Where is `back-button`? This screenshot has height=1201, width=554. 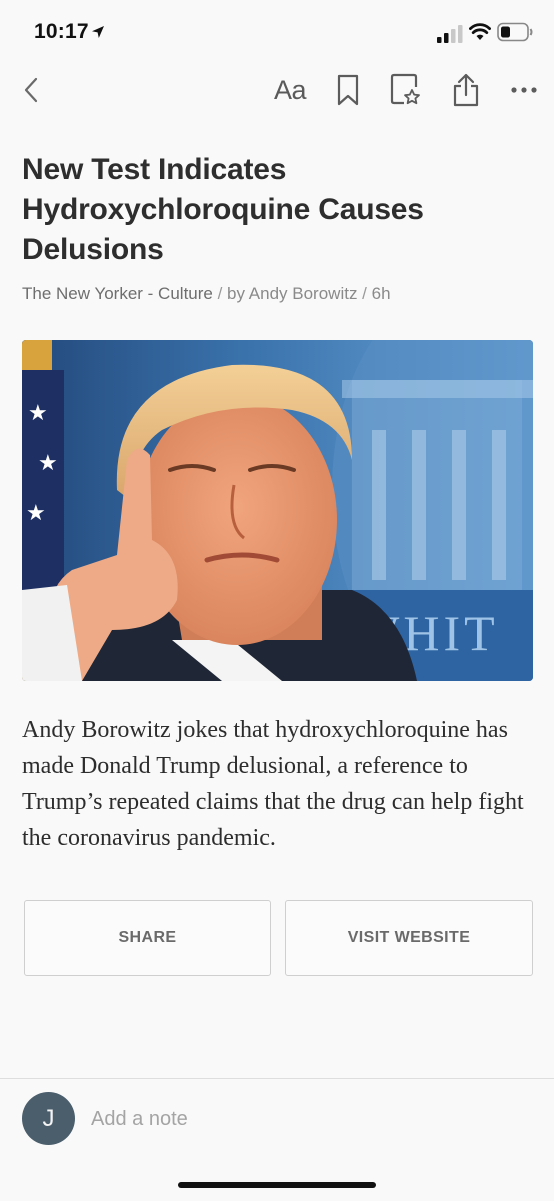 back-button is located at coordinates (31, 90).